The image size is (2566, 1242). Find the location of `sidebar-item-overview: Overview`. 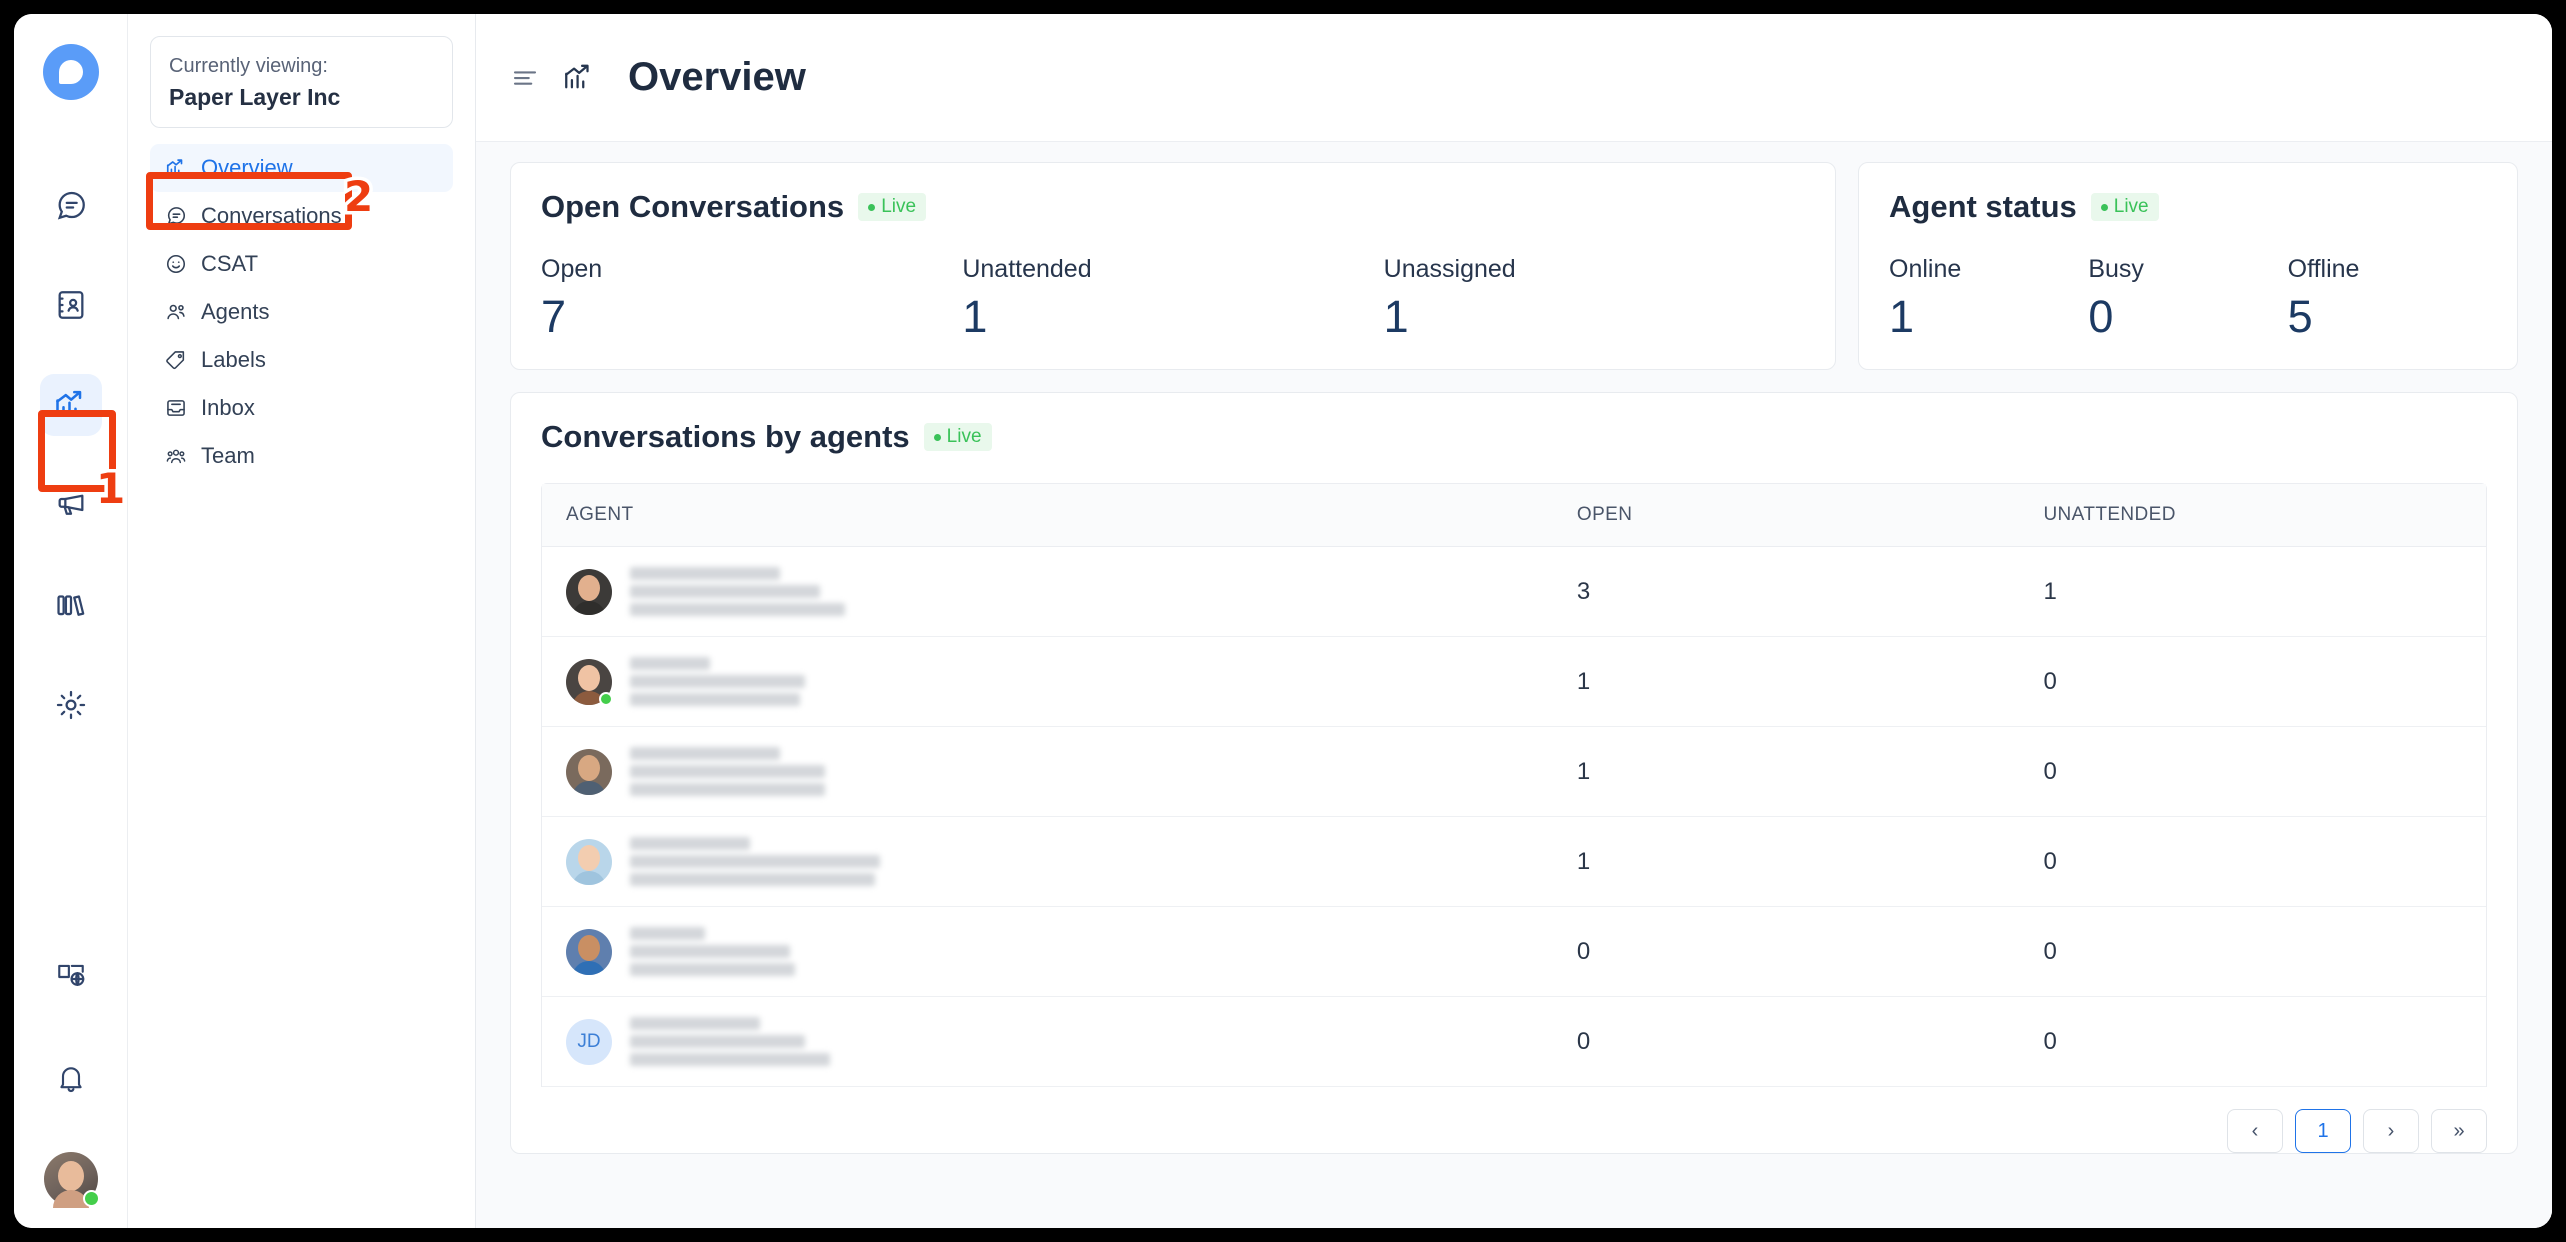

sidebar-item-overview: Overview is located at coordinates (301, 168).